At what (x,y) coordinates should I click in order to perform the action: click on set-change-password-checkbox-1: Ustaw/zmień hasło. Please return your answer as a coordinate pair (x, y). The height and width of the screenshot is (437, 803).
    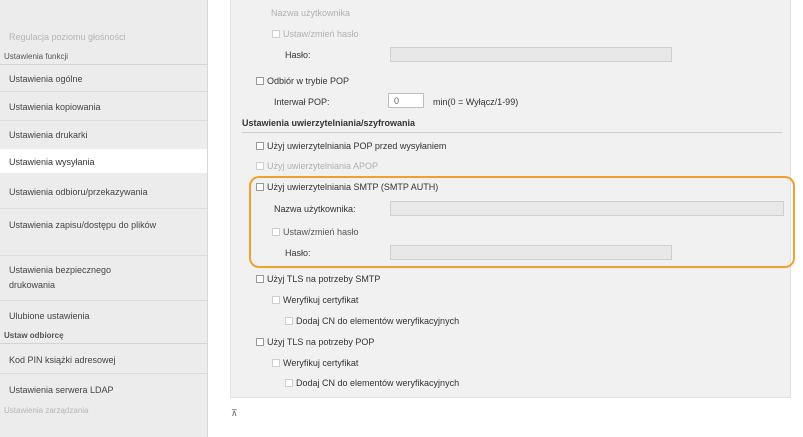
    Looking at the image, I should click on (315, 34).